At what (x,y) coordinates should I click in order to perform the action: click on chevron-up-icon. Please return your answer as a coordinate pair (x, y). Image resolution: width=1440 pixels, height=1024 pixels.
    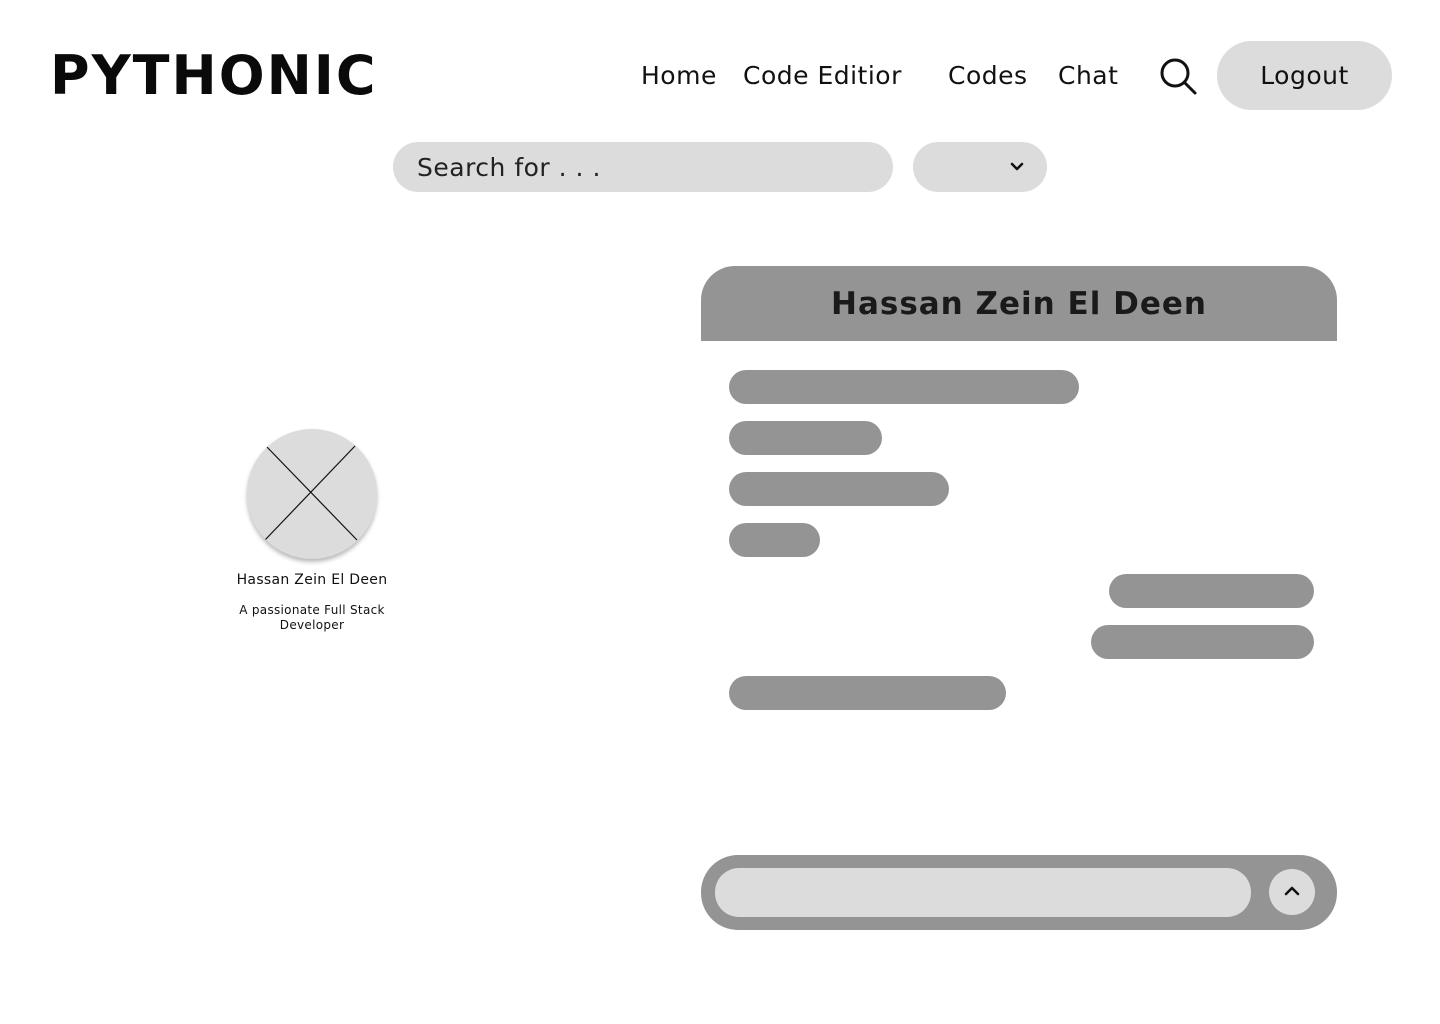
    Looking at the image, I should click on (1292, 891).